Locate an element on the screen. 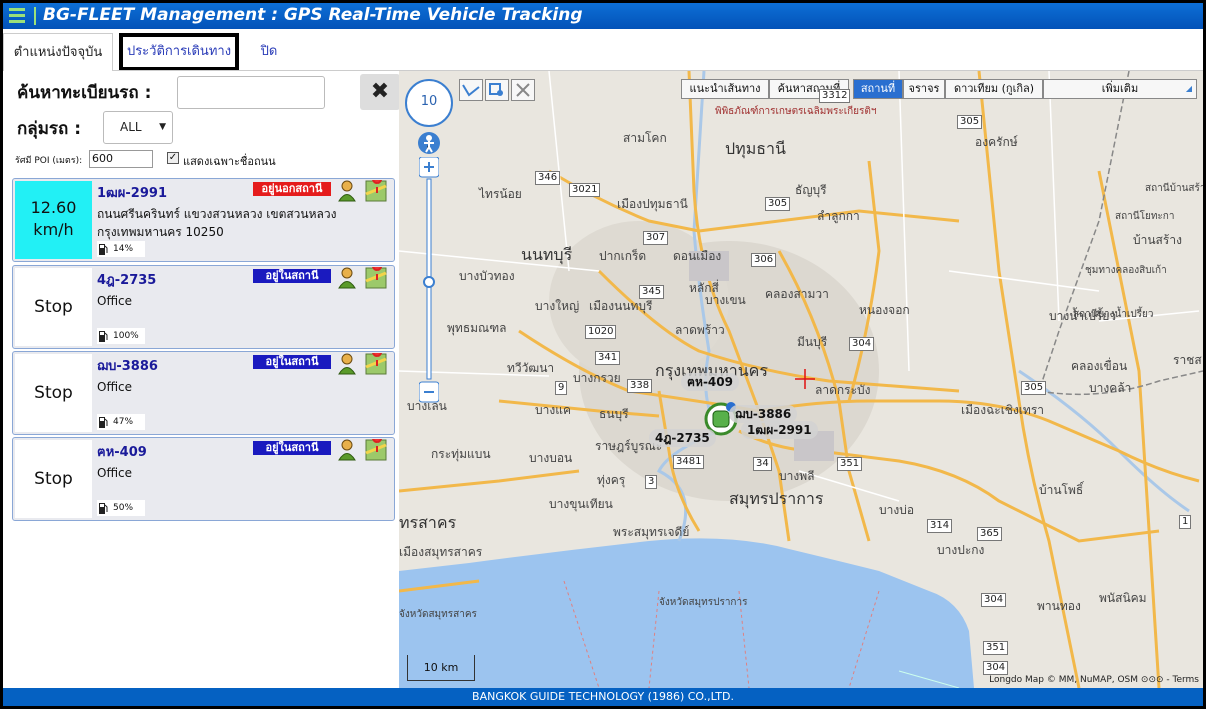 Image resolution: width=1206 pixels, height=709 pixels. map-label: เมืองฉะเชิงเทรา is located at coordinates (1002, 410).